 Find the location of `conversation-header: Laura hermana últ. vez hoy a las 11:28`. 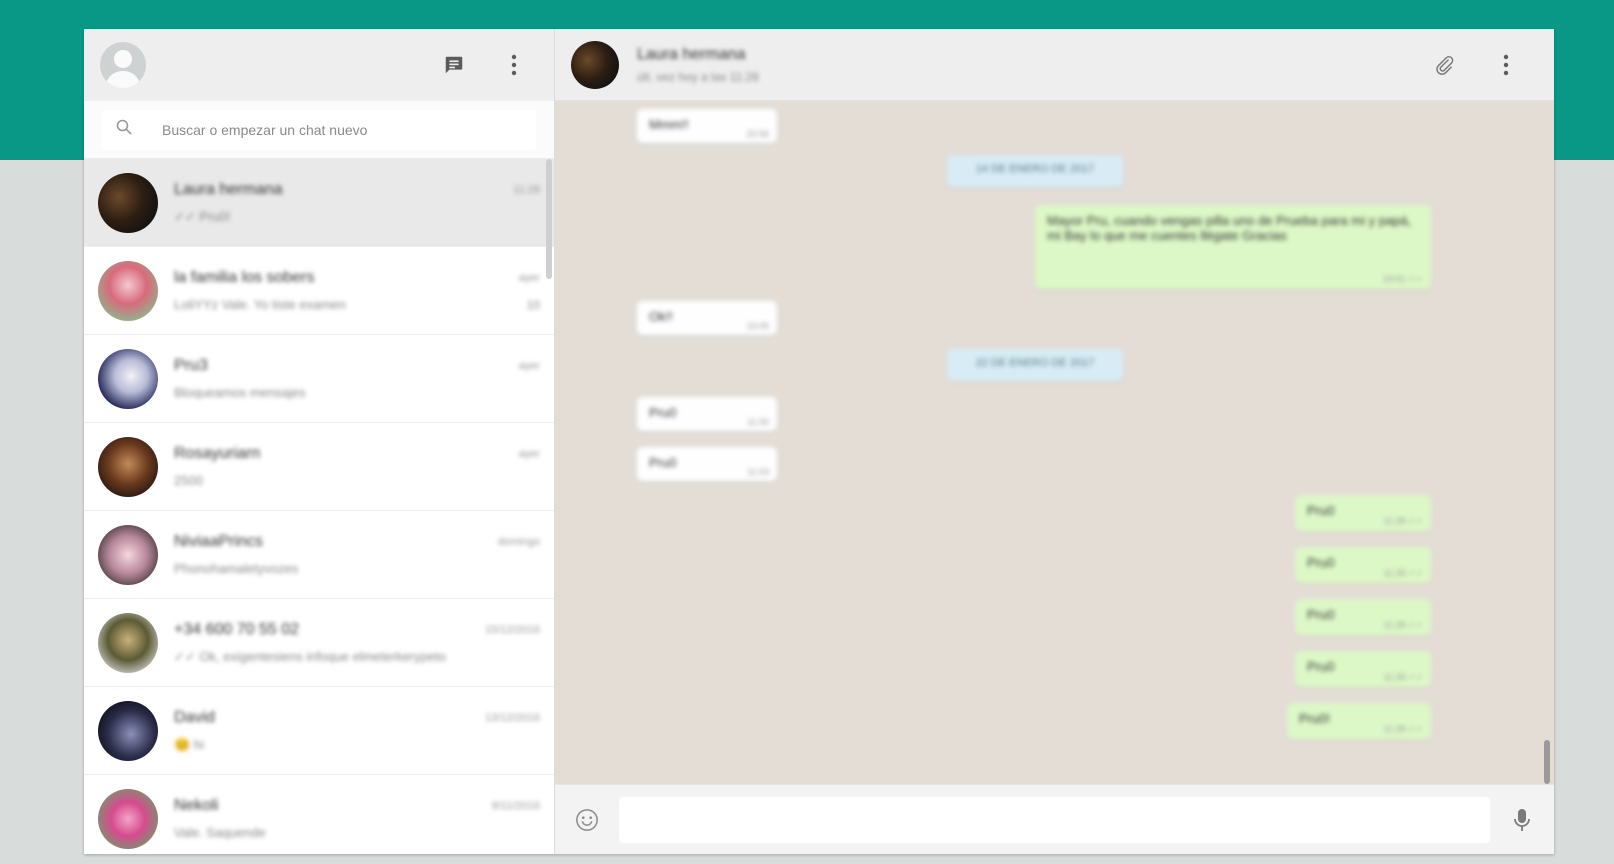

conversation-header: Laura hermana últ. vez hoy a las 11:28 is located at coordinates (1054, 65).